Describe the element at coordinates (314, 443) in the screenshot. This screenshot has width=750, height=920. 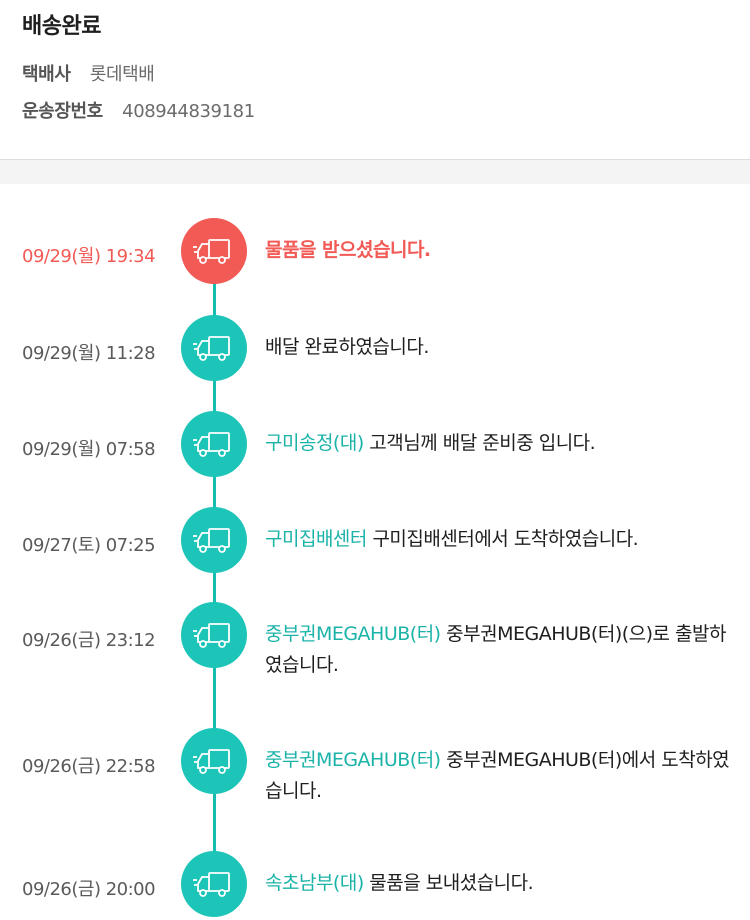
I see `event-location: 구미송정(대)` at that location.